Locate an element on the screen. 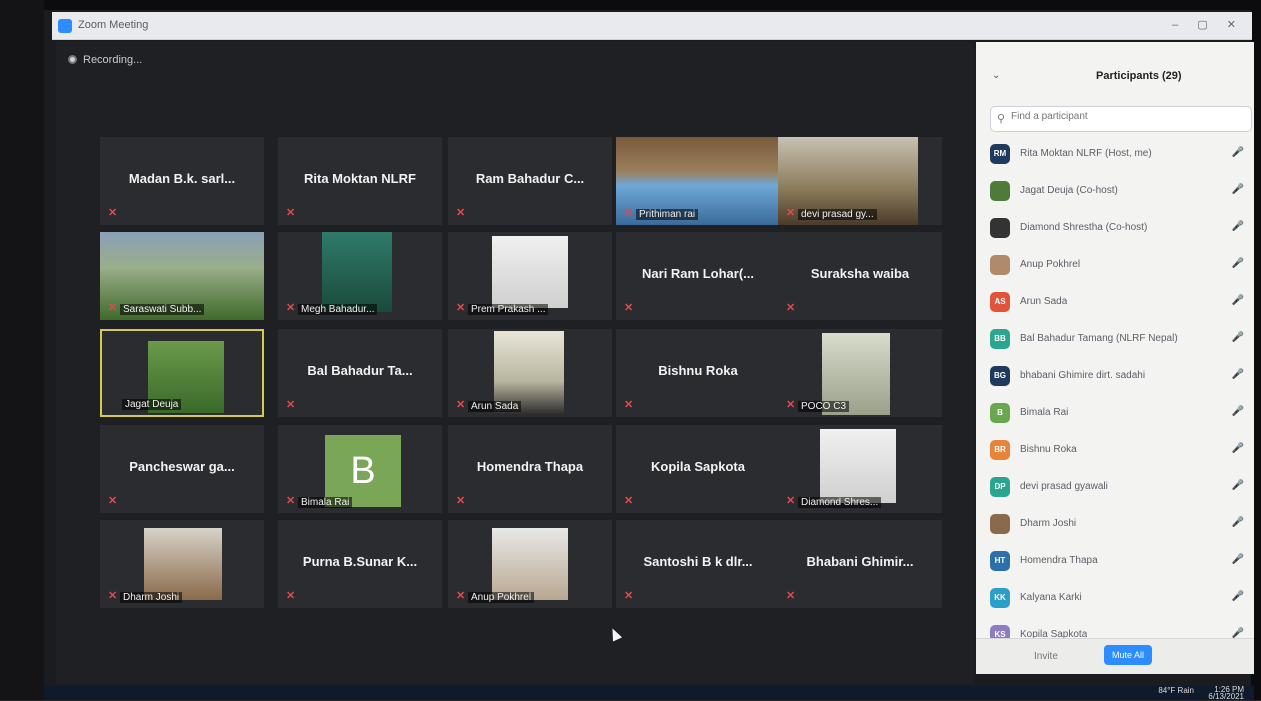 This screenshot has height=701, width=1261. monitor-bezel-left is located at coordinates (22, 350).